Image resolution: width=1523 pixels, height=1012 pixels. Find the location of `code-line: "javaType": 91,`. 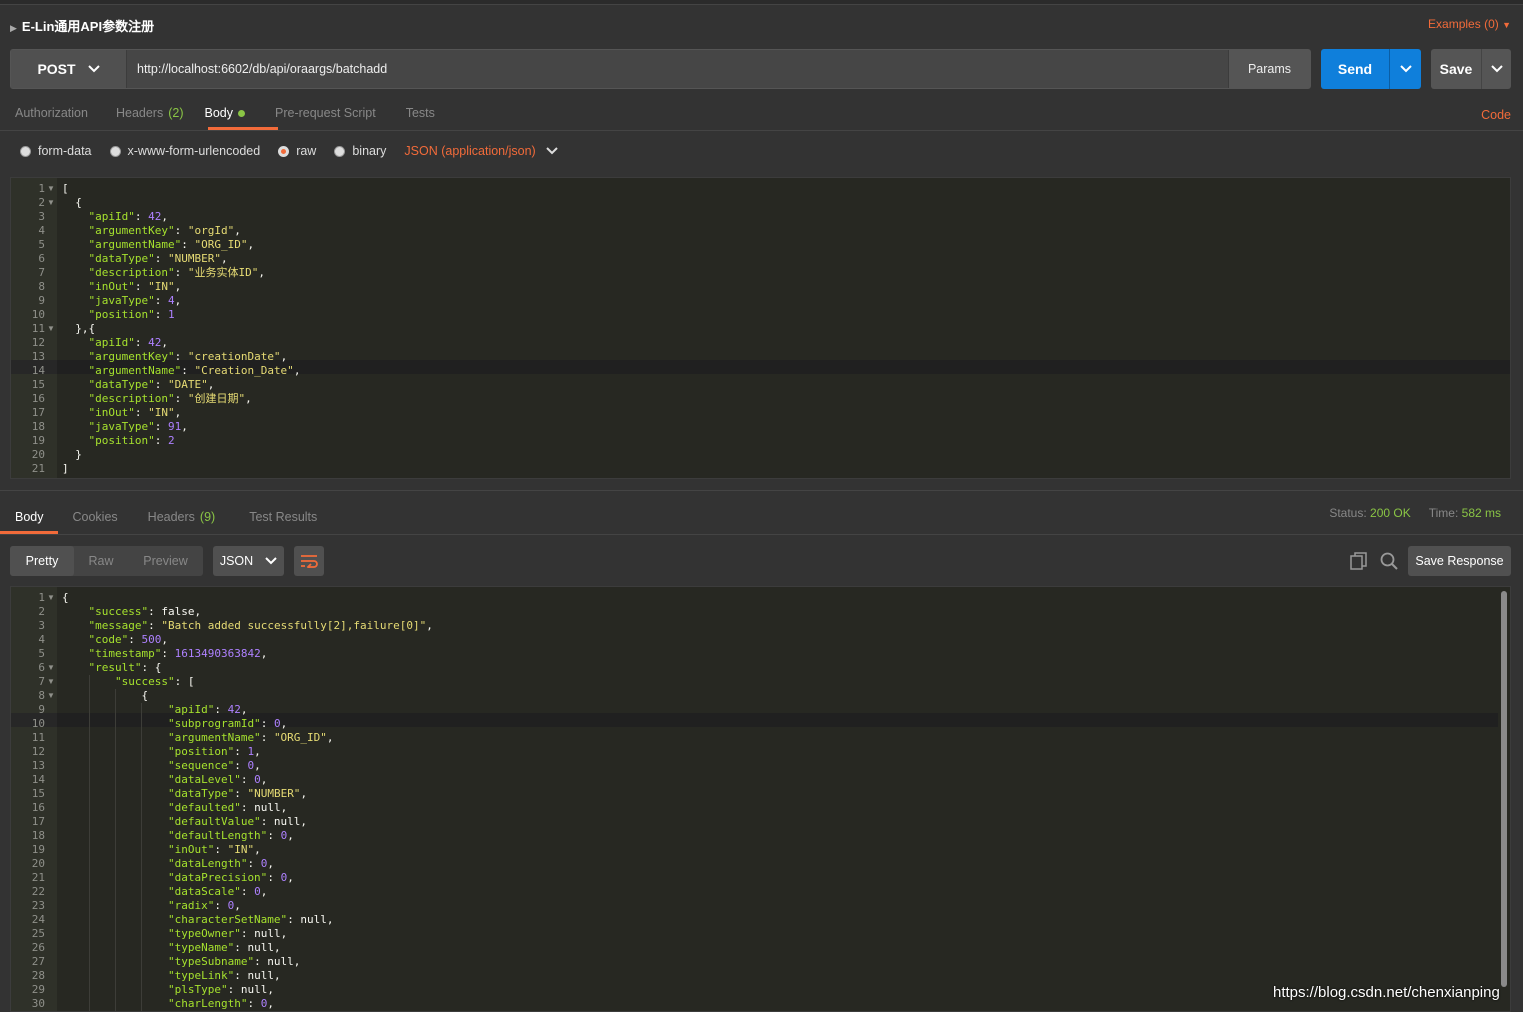

code-line: "javaType": 91, is located at coordinates (138, 426).